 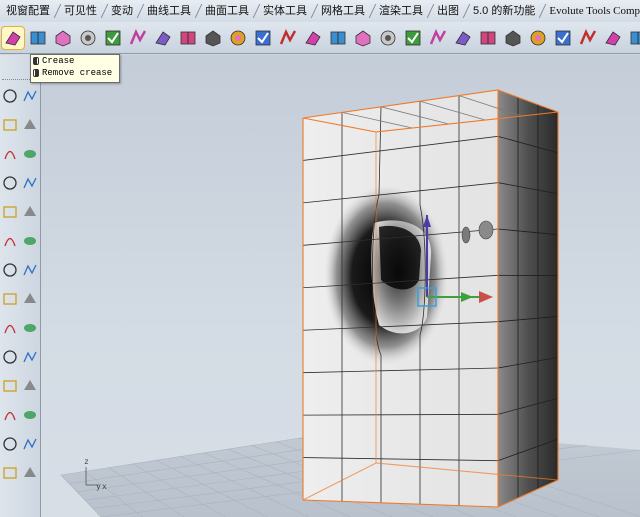 I want to click on sun-icon, so click(x=538, y=38).